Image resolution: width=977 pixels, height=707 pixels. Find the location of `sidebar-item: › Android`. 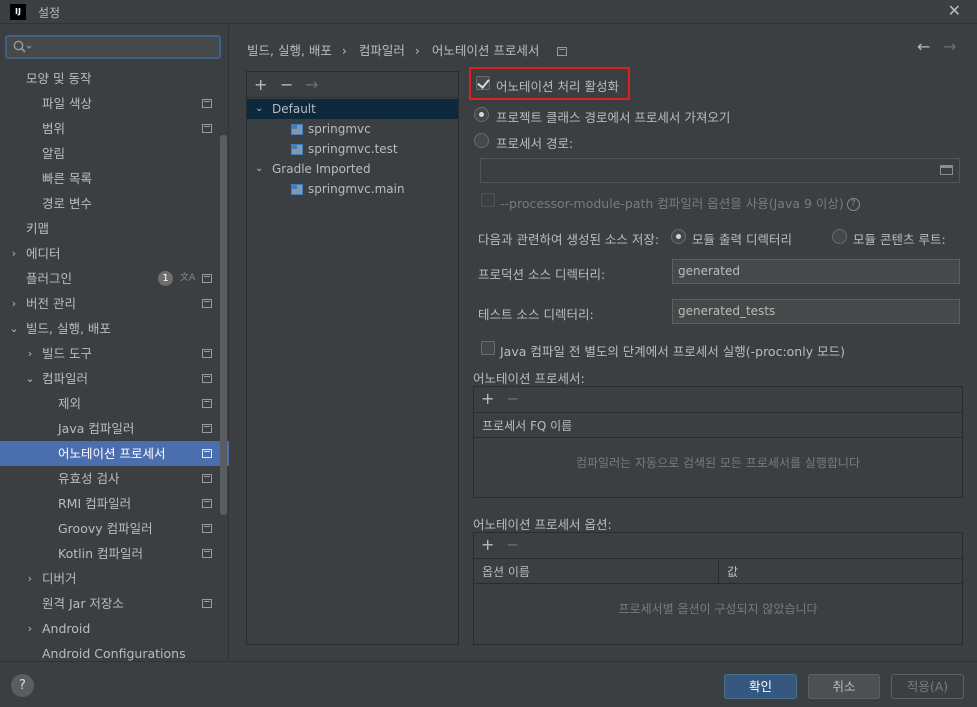

sidebar-item: › Android is located at coordinates (114, 628).